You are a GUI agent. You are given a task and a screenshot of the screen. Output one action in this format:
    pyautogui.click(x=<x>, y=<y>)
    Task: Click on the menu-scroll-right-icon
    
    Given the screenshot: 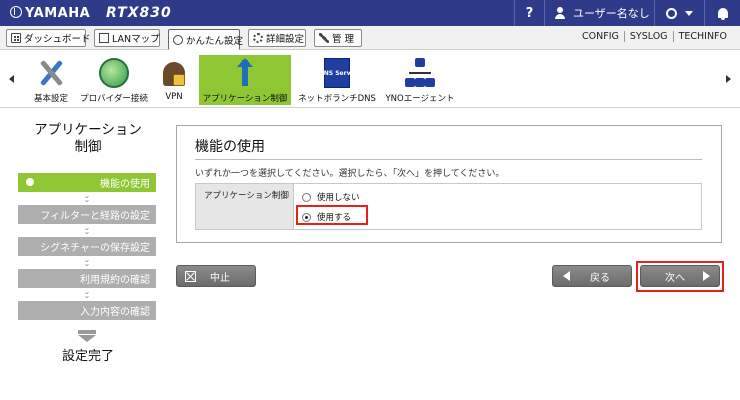 What is the action you would take?
    pyautogui.click(x=728, y=79)
    